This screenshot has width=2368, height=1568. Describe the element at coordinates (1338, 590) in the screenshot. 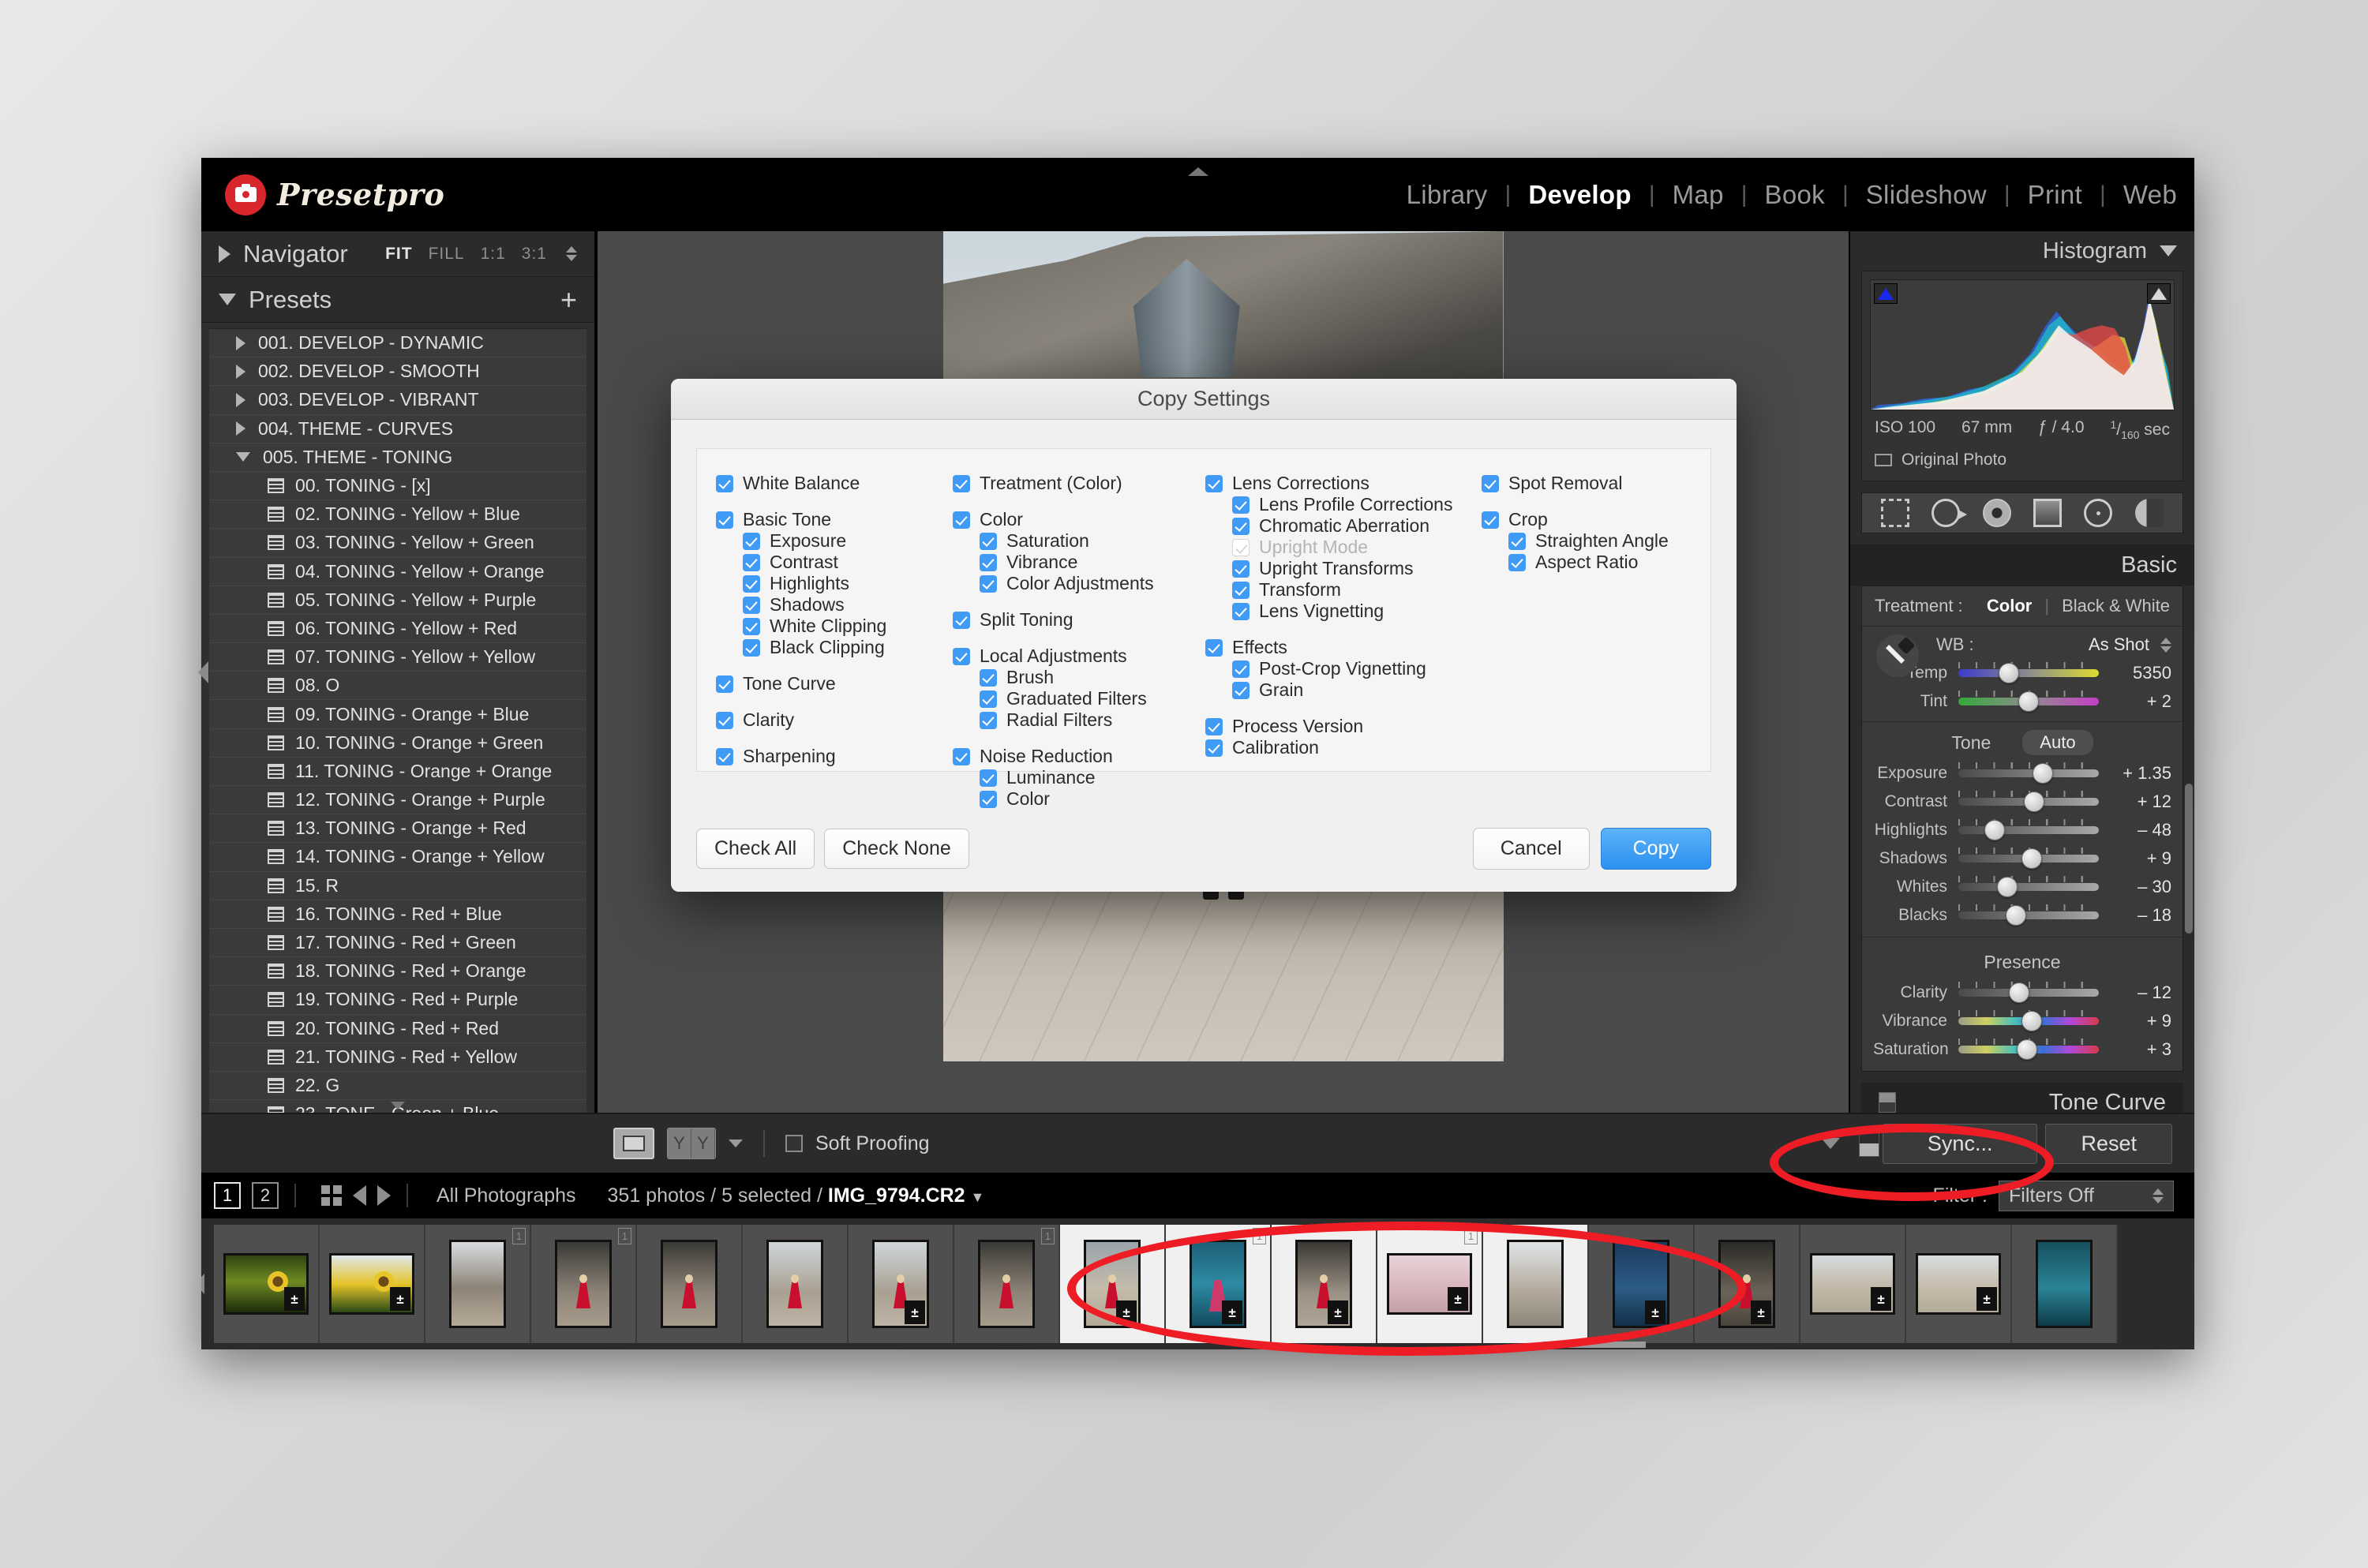

I see `checkbox-row-transform: Transform` at that location.